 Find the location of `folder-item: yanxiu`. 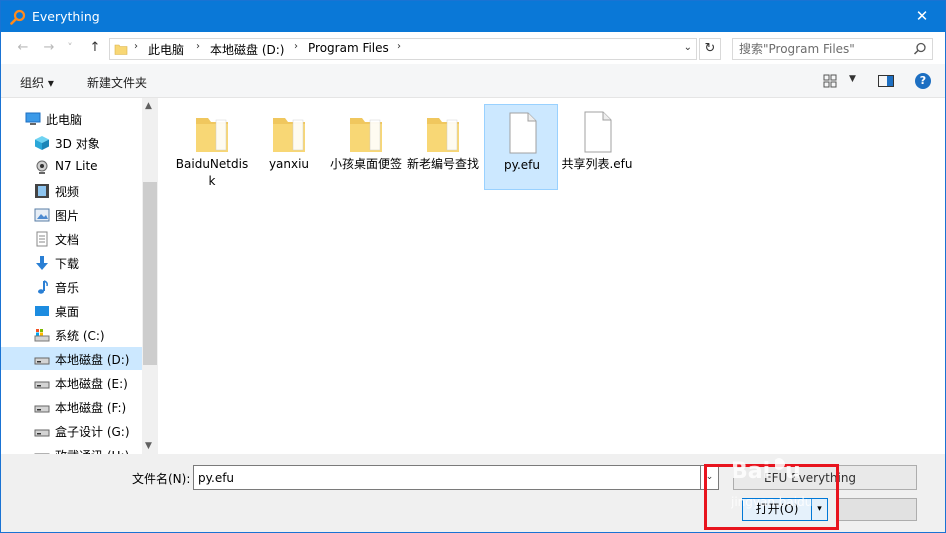

folder-item: yanxiu is located at coordinates (289, 147).